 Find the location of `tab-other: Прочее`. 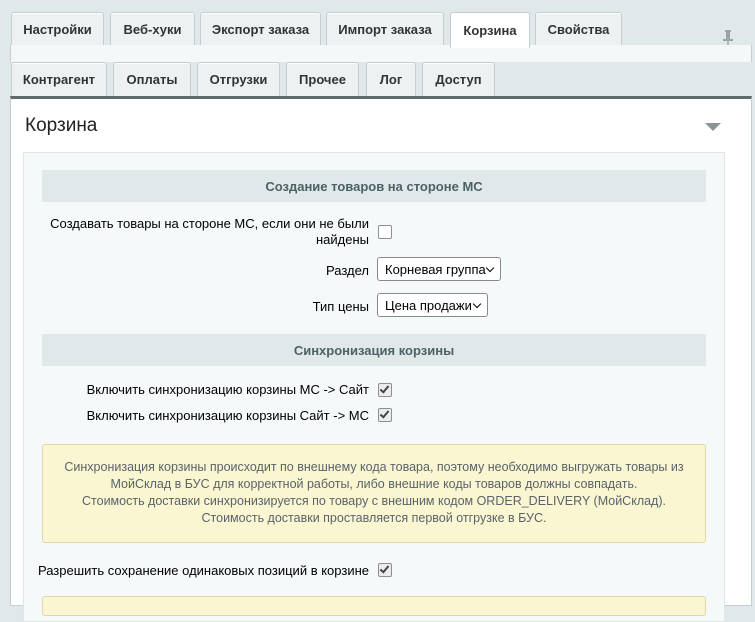

tab-other: Прочее is located at coordinates (322, 79).